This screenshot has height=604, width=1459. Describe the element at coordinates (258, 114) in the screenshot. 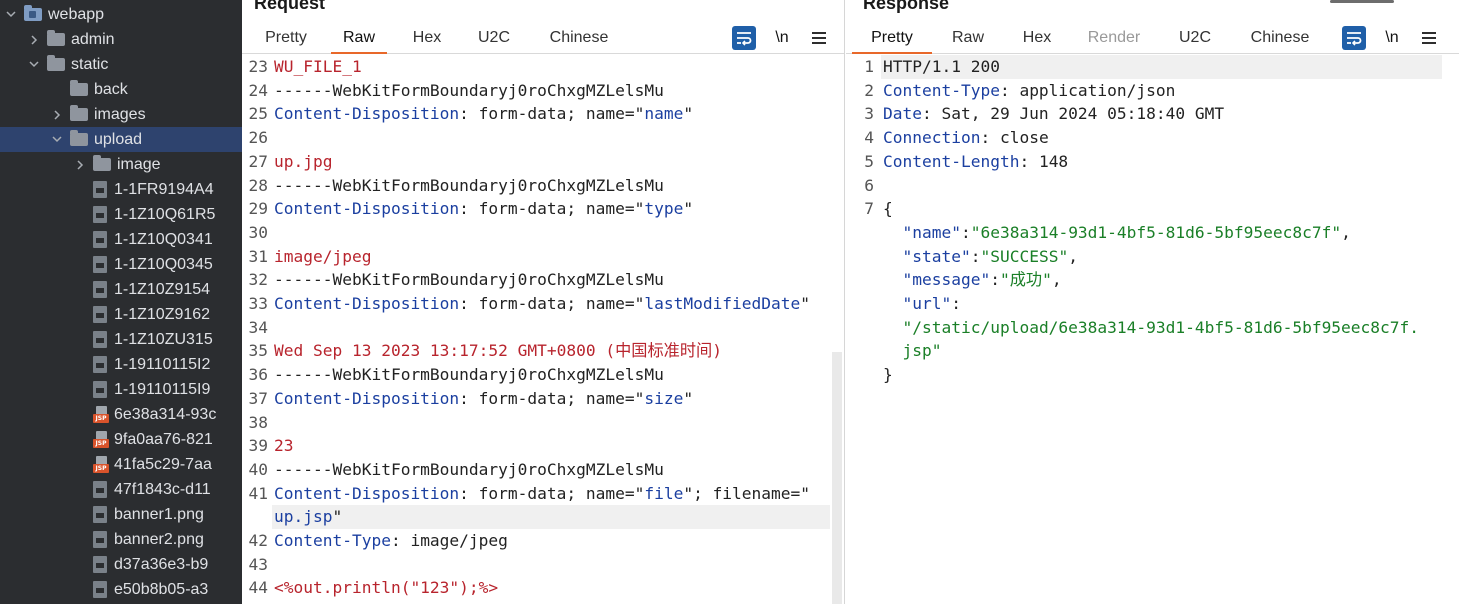

I see `line-number: 25` at that location.